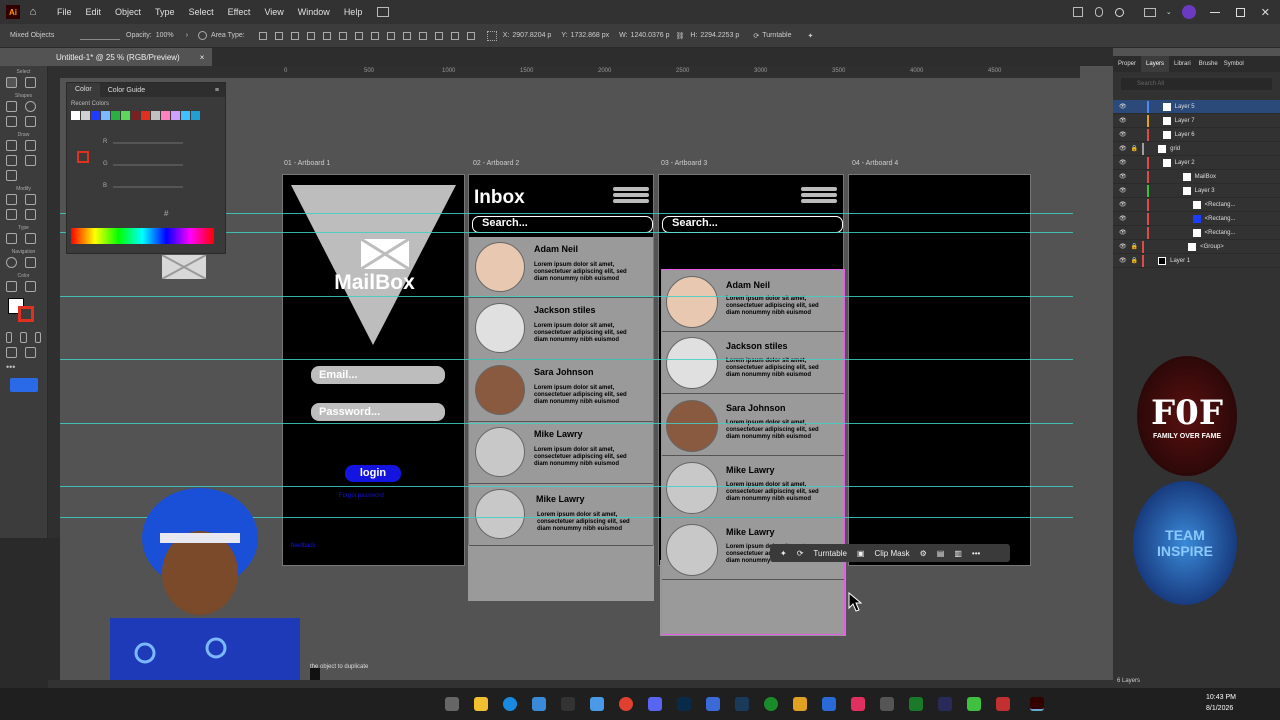 The image size is (1280, 720). I want to click on zoom-tool-icon, so click(11, 262).